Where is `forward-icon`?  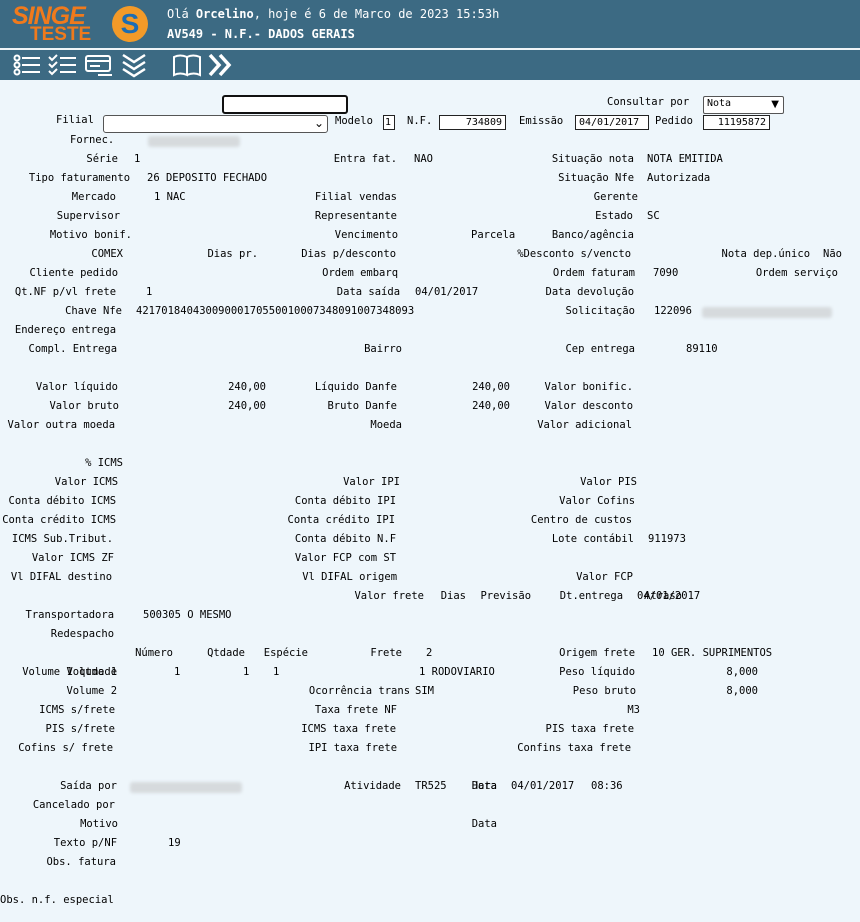 forward-icon is located at coordinates (221, 65).